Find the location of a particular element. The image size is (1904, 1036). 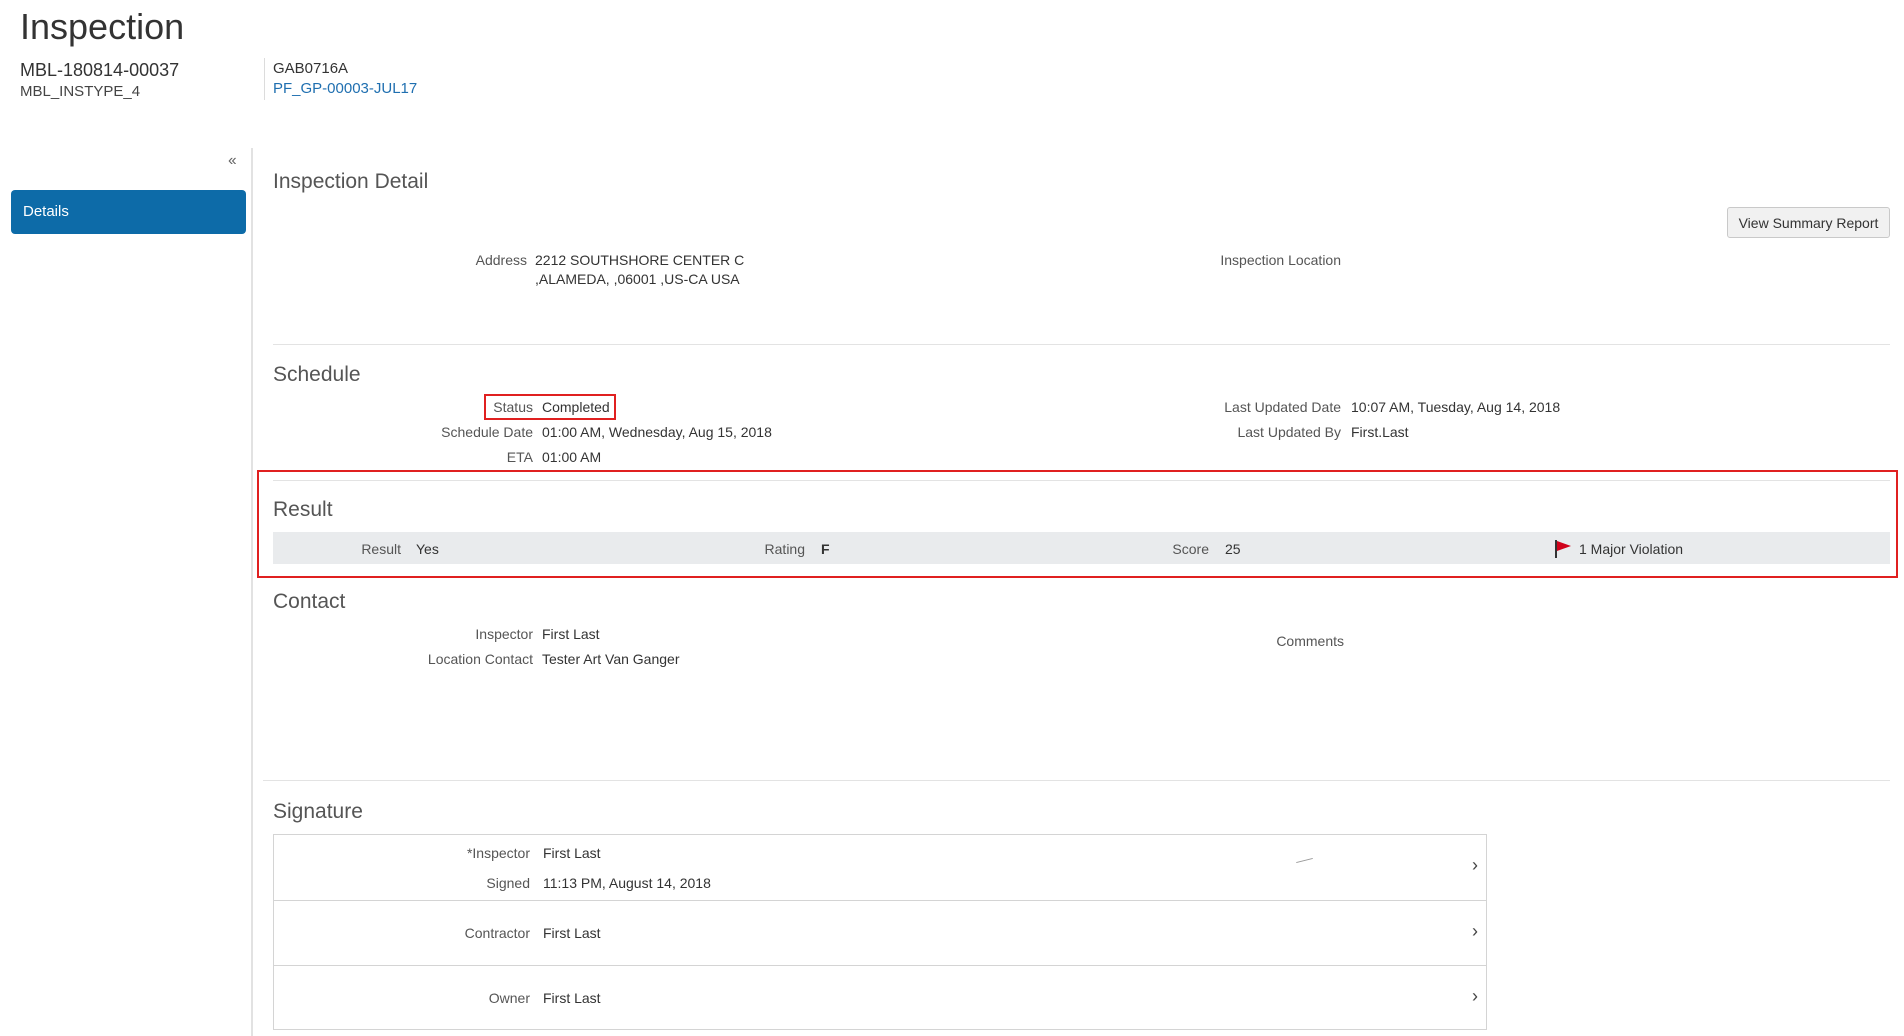

location-contact-value: Tester Art Van Ganger is located at coordinates (611, 659).